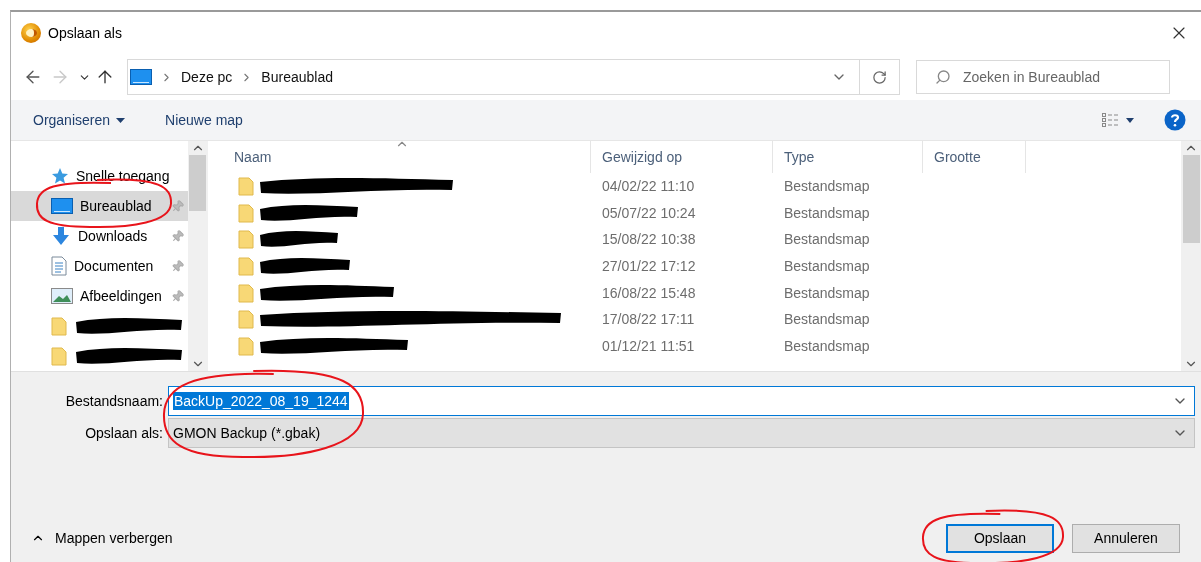 This screenshot has width=1201, height=562. What do you see at coordinates (407, 157) in the screenshot?
I see `column-header: Naam` at bounding box center [407, 157].